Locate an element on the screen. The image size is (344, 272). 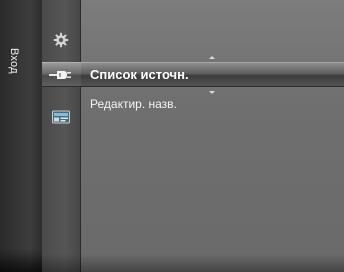
media-icon is located at coordinates (61, 117).